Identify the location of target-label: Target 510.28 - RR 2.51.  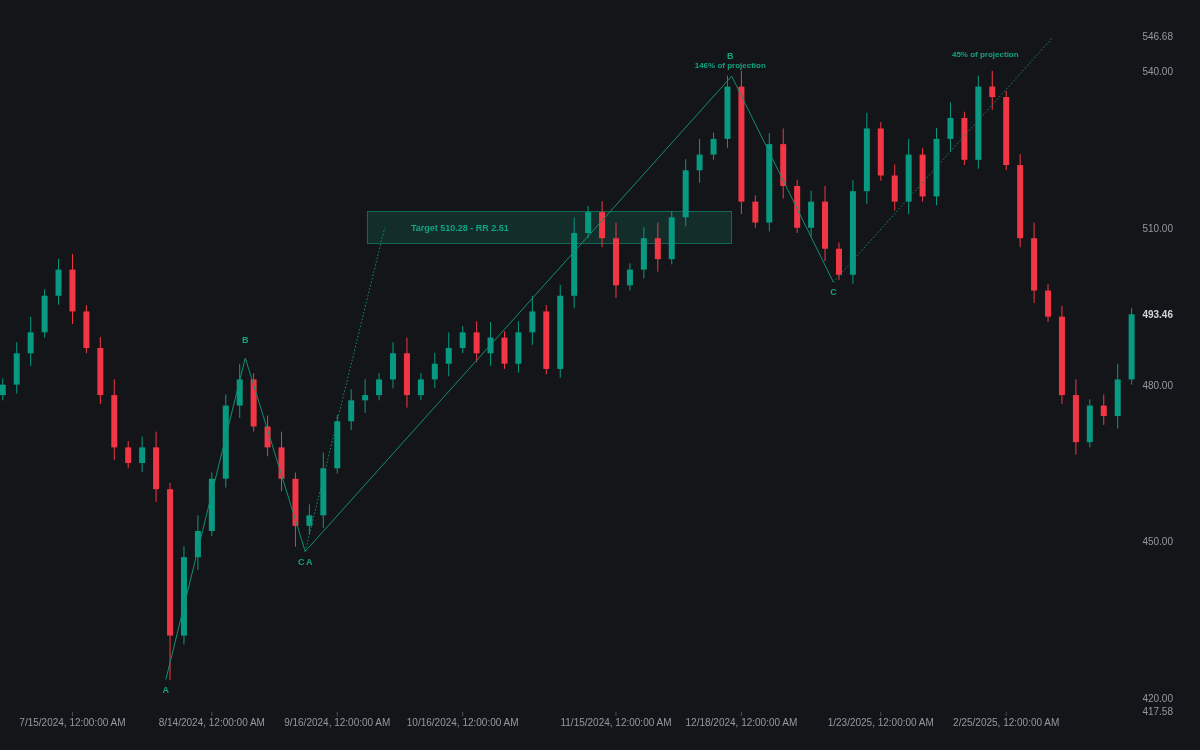
(459, 227).